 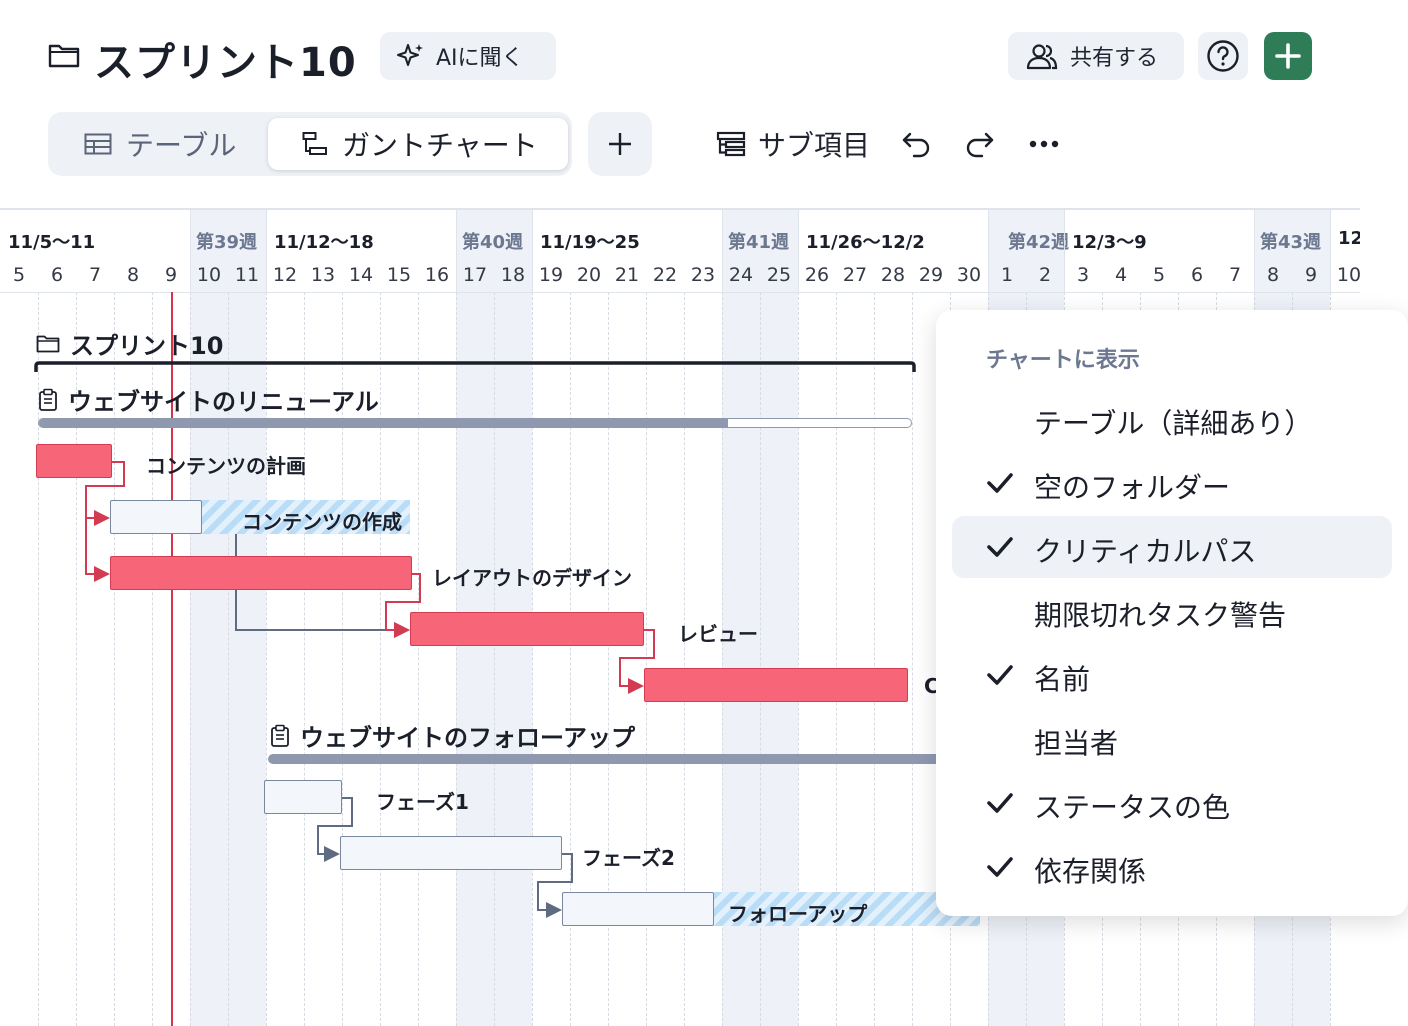 What do you see at coordinates (718, 634) in the screenshot?
I see `task-label: レビュー` at bounding box center [718, 634].